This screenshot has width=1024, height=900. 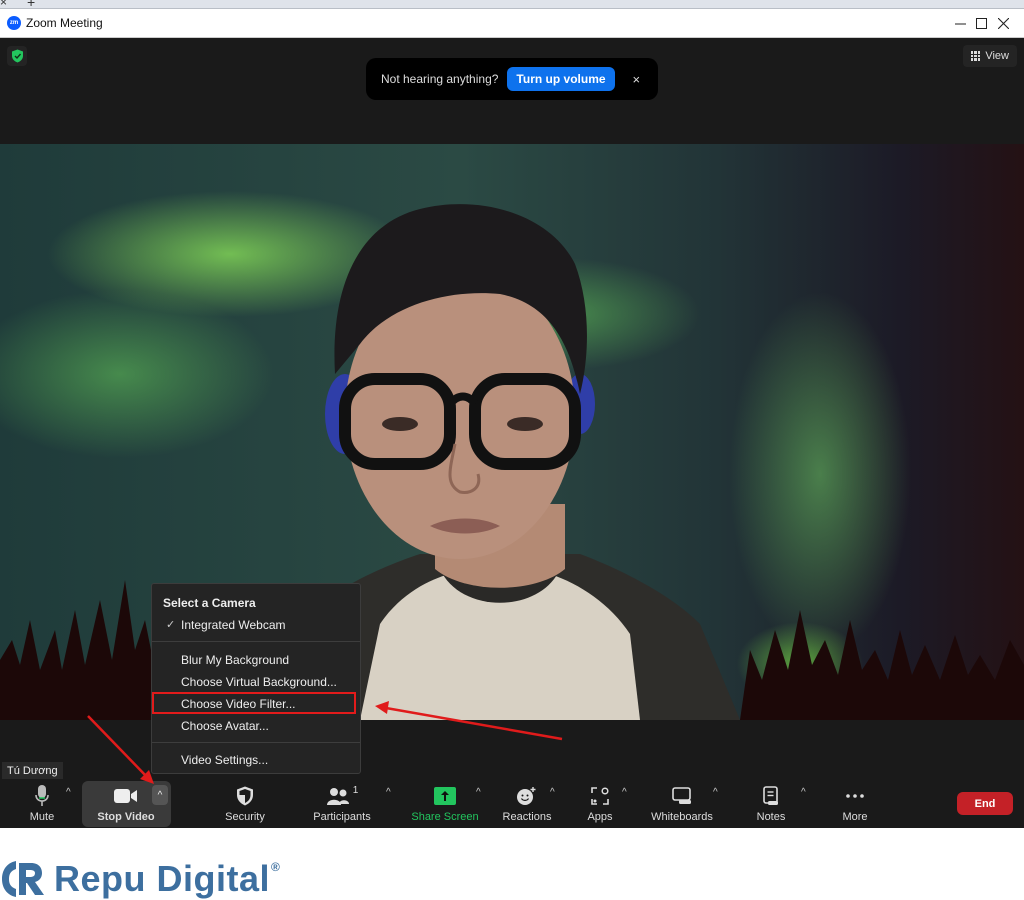 What do you see at coordinates (512, 23) in the screenshot?
I see `window-titlebar: zm Zoom Meeting` at bounding box center [512, 23].